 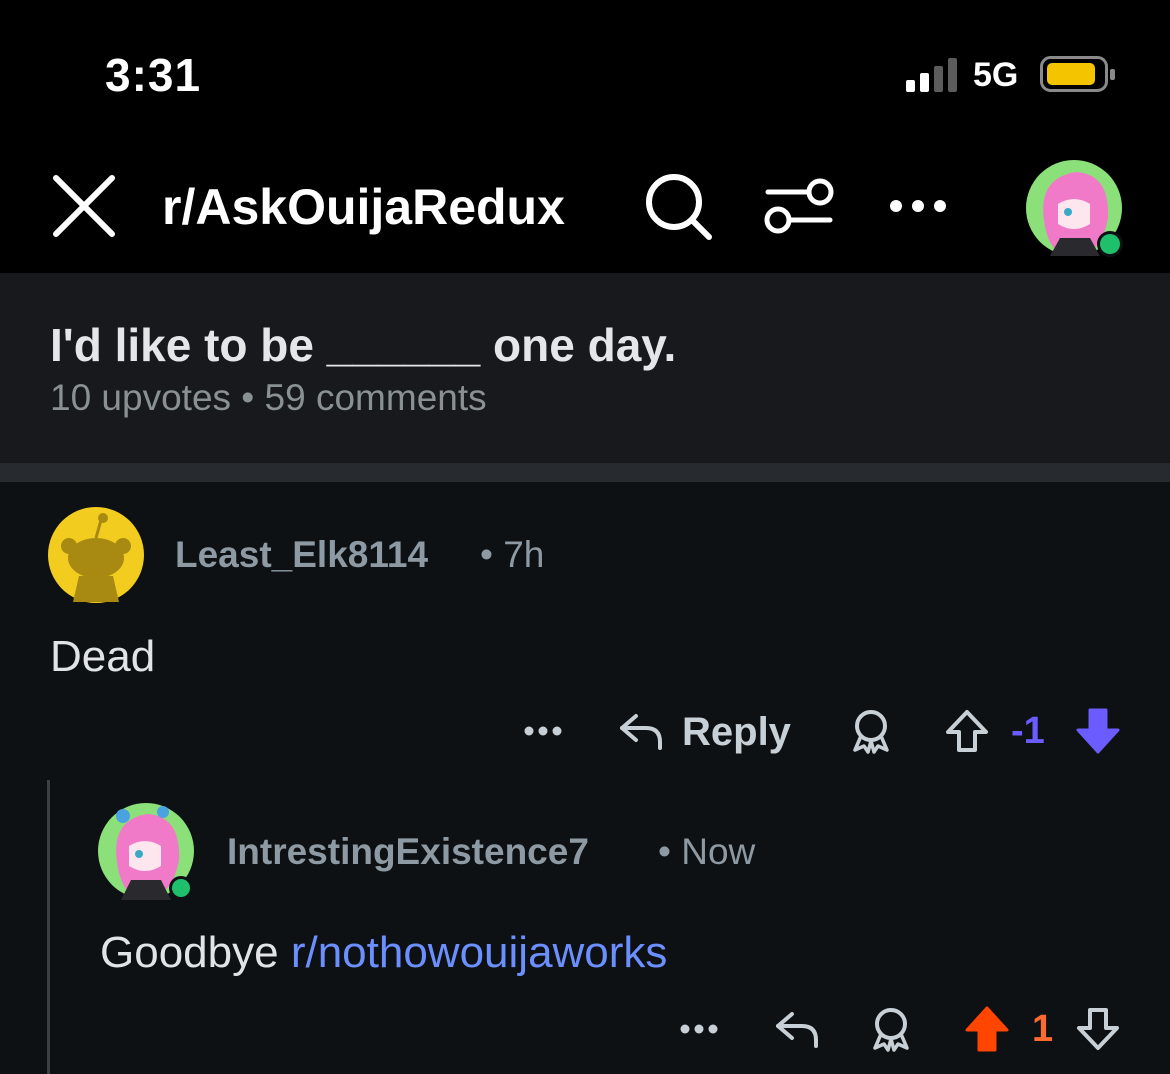 What do you see at coordinates (996, 75) in the screenshot?
I see `network-type: 5G` at bounding box center [996, 75].